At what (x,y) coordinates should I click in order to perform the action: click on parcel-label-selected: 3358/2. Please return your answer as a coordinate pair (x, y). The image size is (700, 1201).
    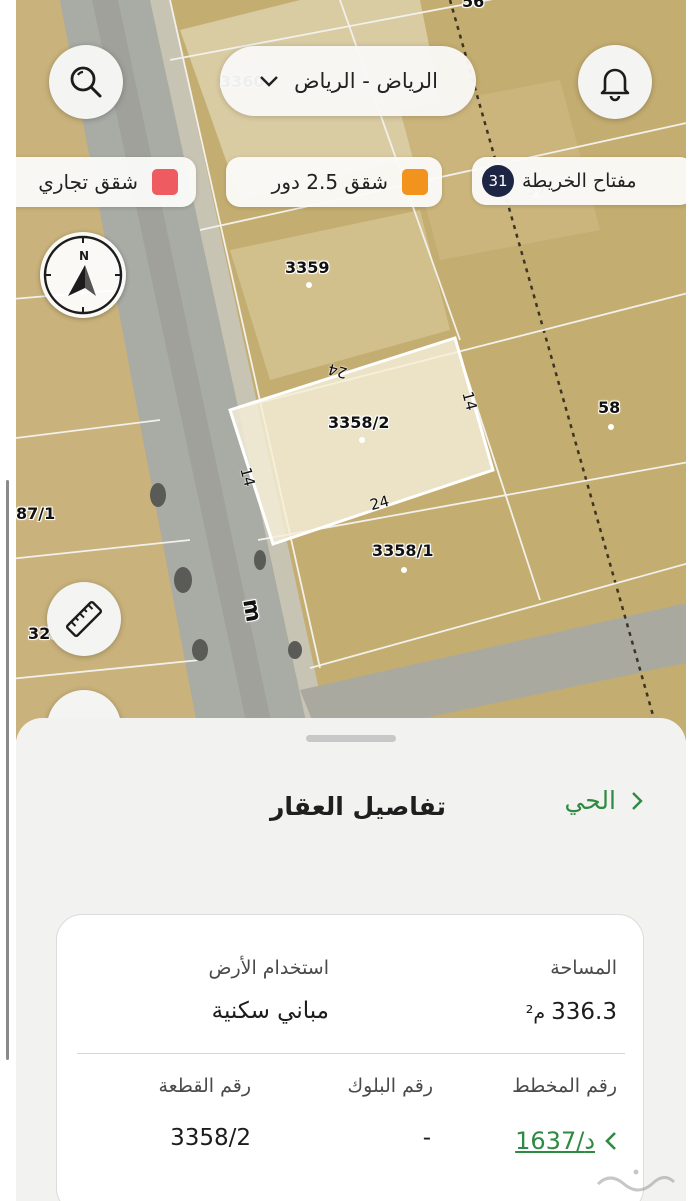
    Looking at the image, I should click on (359, 422).